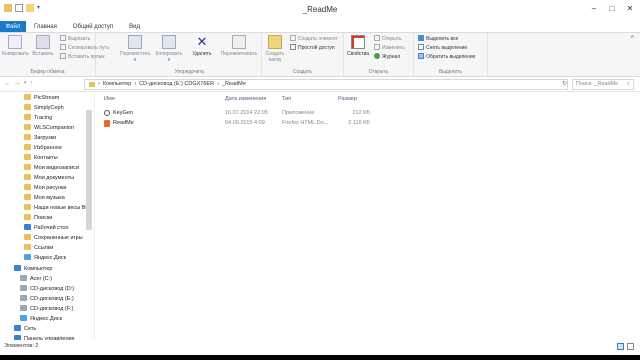 This screenshot has height=360, width=640. I want to click on group-open: Свойства Открыть Изменить Журнал Открыть, so click(379, 55).